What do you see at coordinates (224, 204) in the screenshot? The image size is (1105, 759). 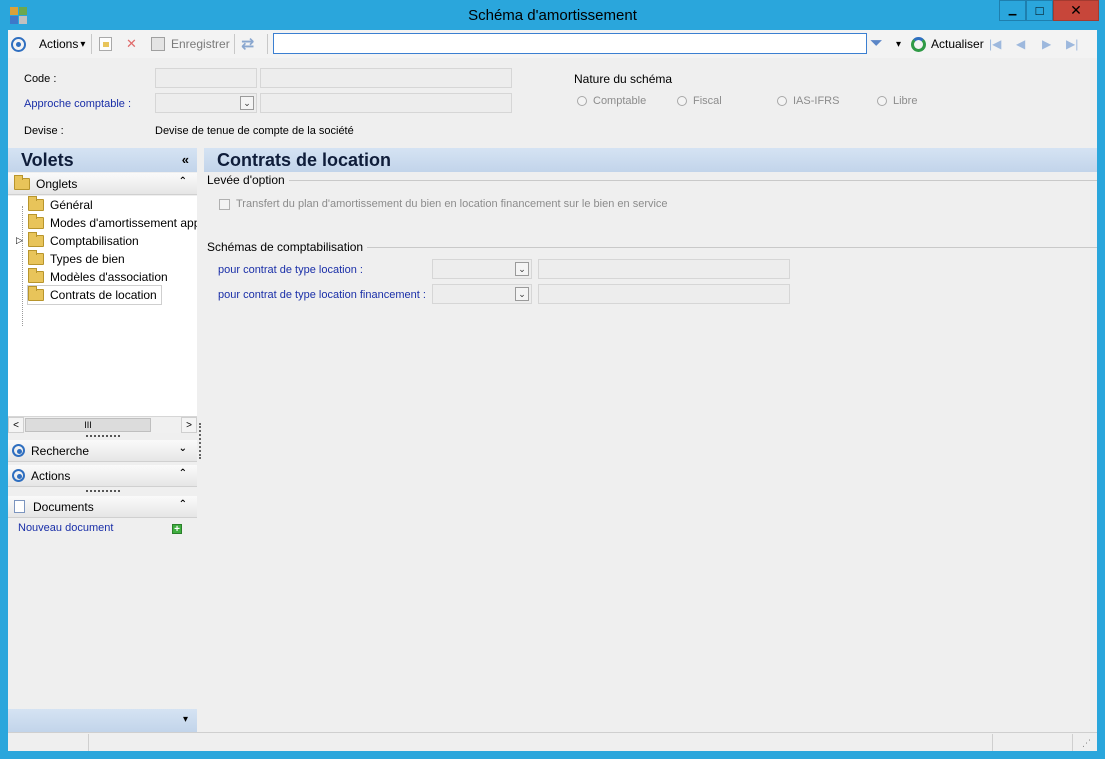 I see `checkbox-box` at bounding box center [224, 204].